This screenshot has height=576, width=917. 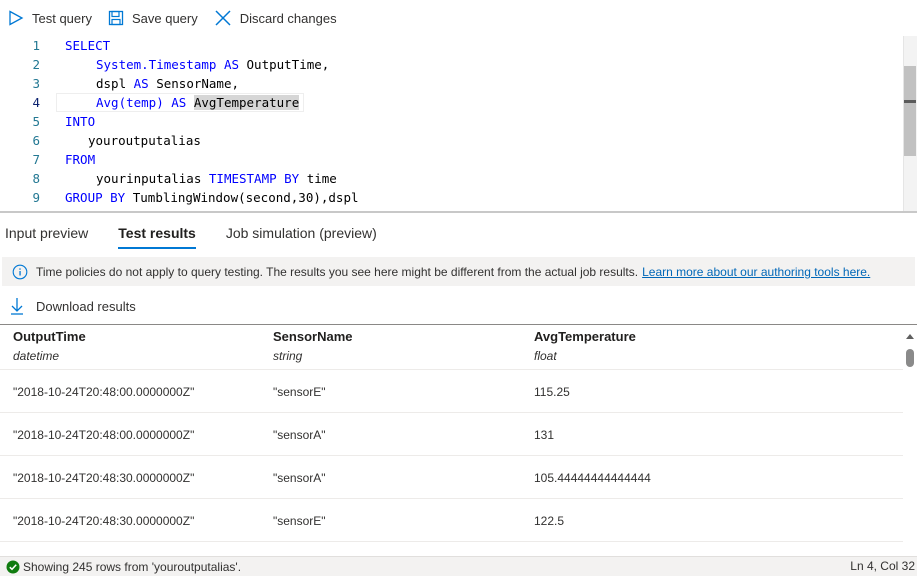 I want to click on code-text: youroutputalias, so click(x=144, y=140).